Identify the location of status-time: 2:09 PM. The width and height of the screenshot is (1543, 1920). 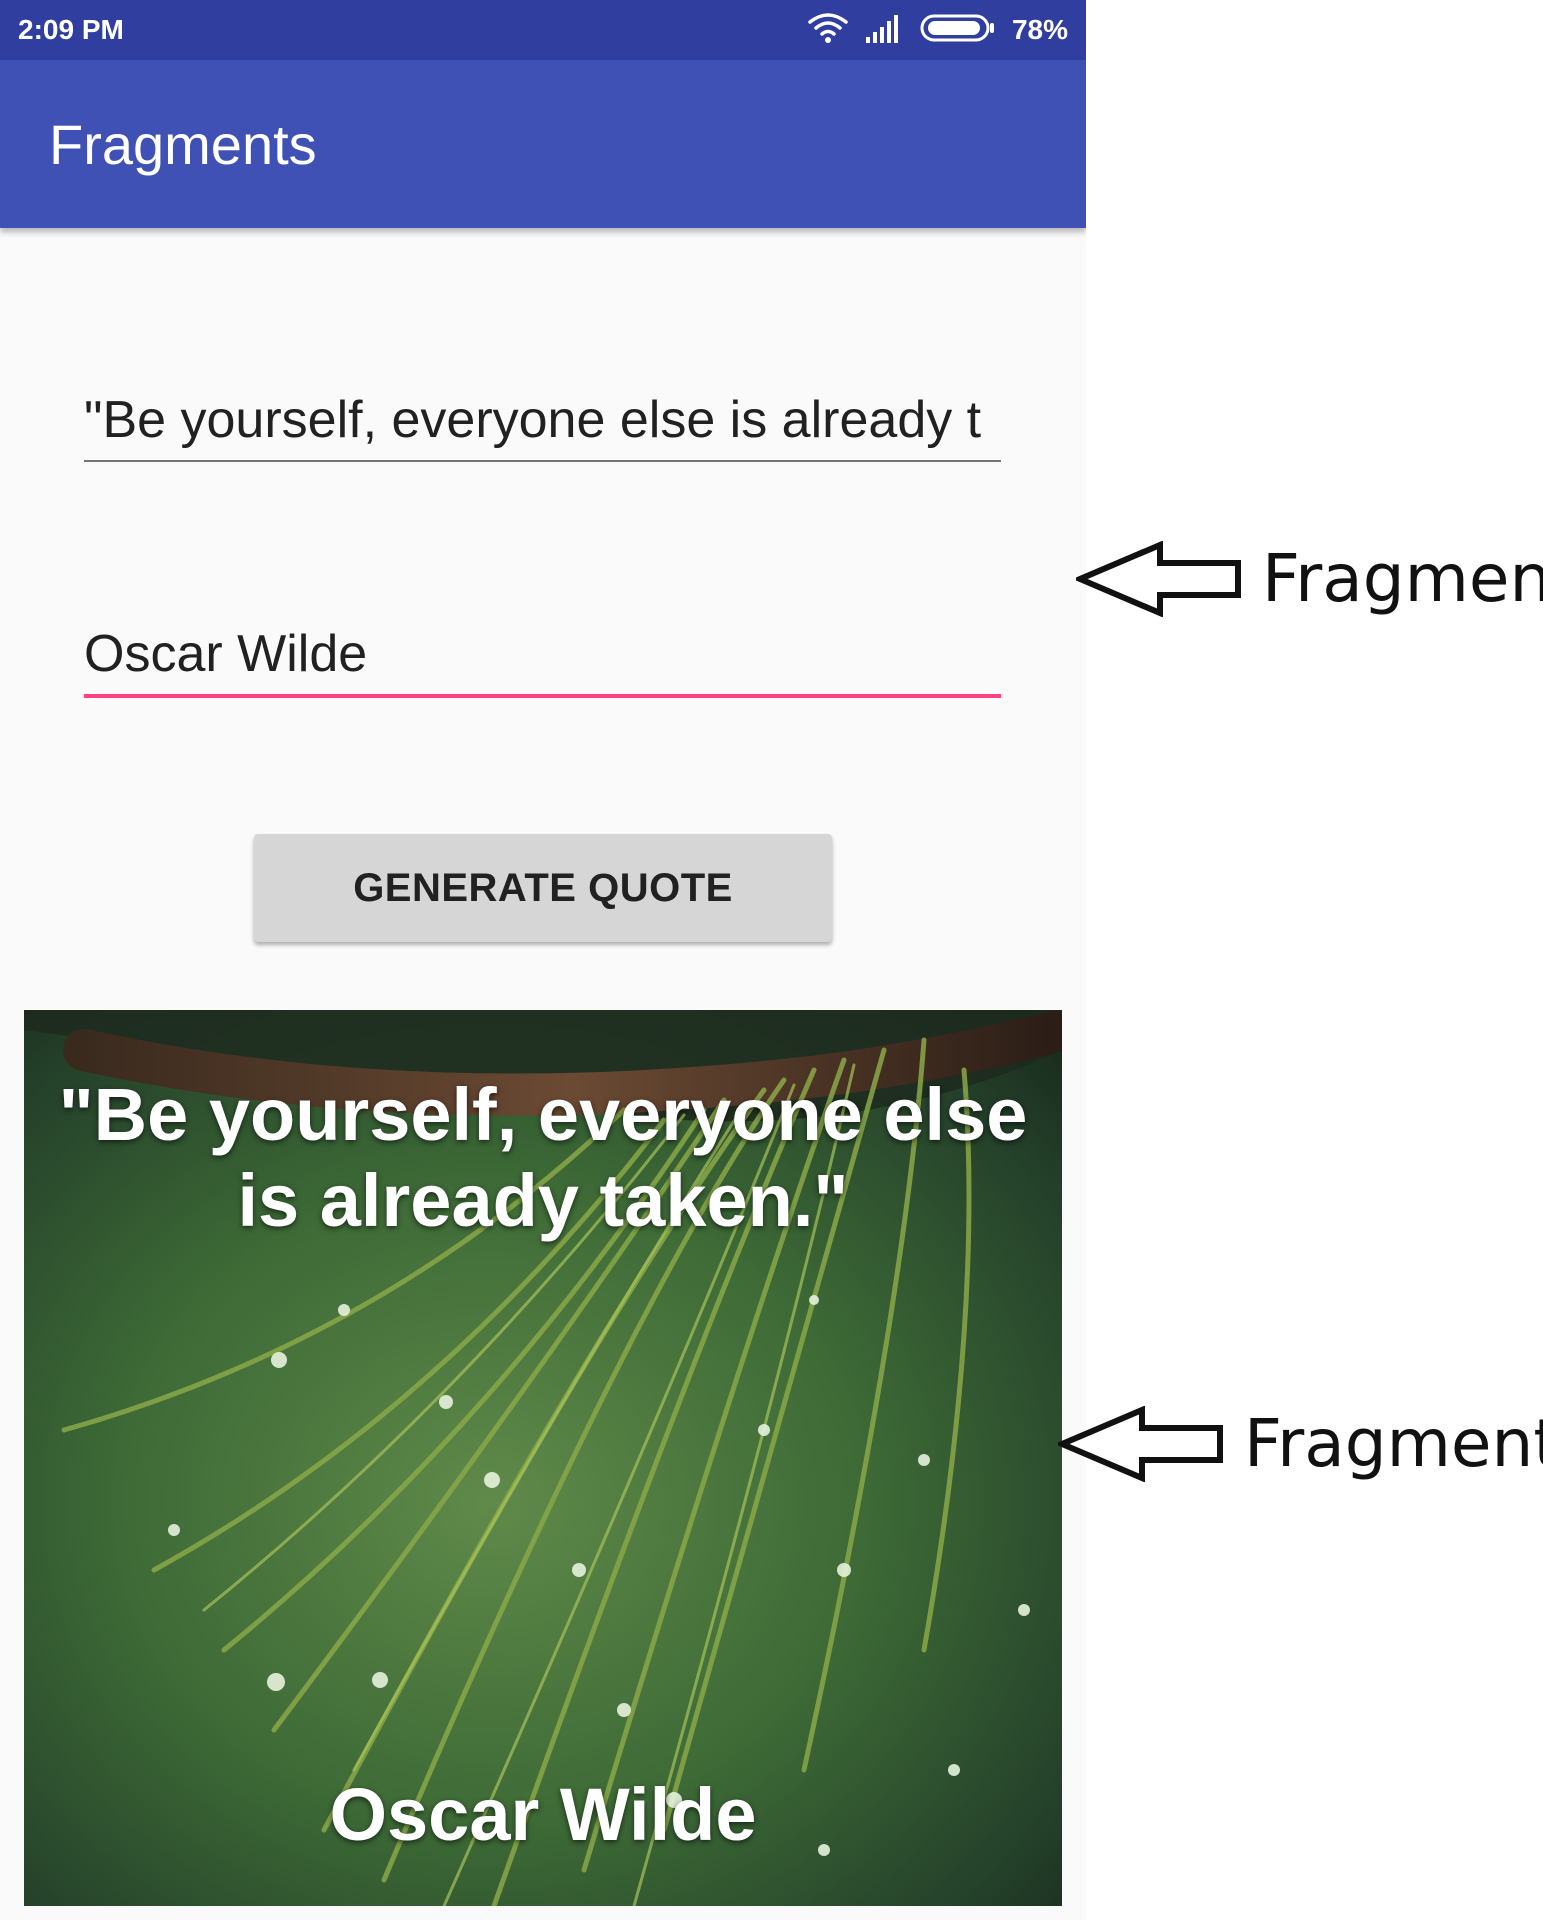
(71, 29).